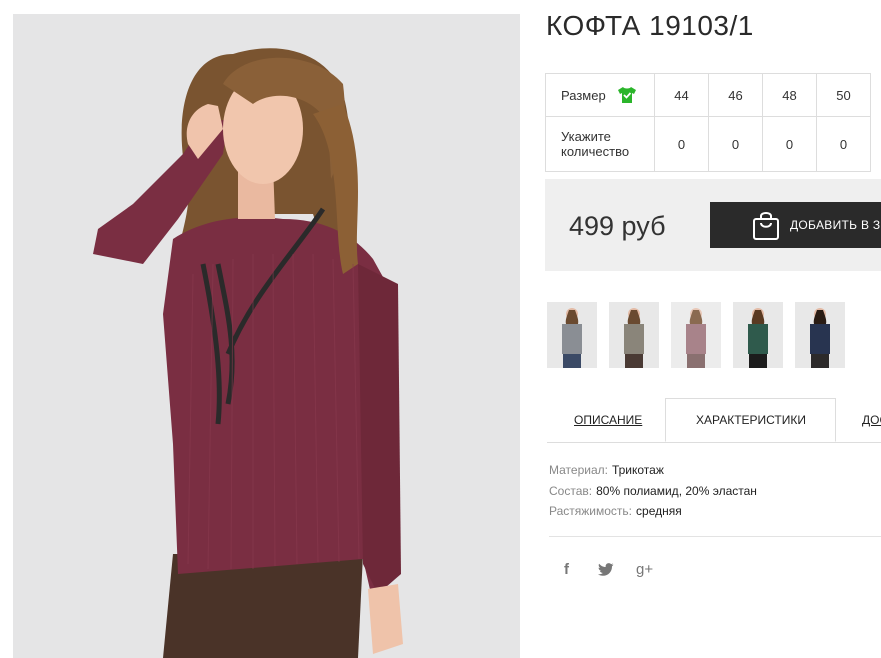 The height and width of the screenshot is (658, 881). Describe the element at coordinates (696, 335) in the screenshot. I see `color-variant-pink` at that location.